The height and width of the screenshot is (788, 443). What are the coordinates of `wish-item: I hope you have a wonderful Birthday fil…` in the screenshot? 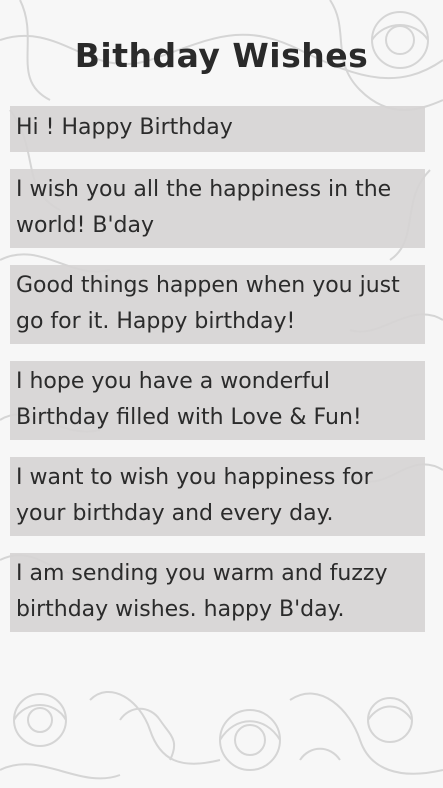 It's located at (217, 400).